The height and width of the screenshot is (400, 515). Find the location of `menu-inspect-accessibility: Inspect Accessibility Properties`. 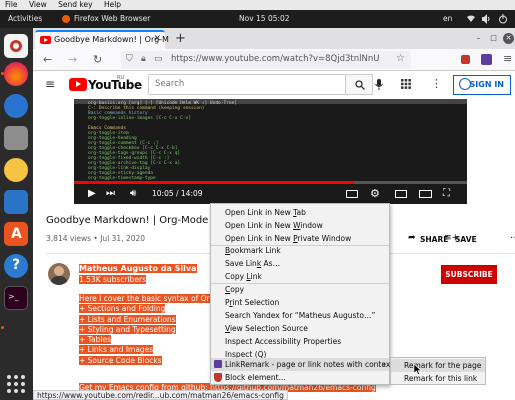

menu-inspect-accessibility: Inspect Accessibility Properties is located at coordinates (300, 341).